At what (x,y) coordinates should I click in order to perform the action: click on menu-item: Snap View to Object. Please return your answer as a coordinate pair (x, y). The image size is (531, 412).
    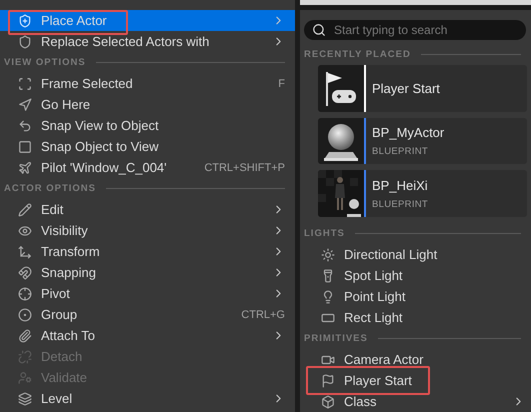
    Looking at the image, I should click on (147, 125).